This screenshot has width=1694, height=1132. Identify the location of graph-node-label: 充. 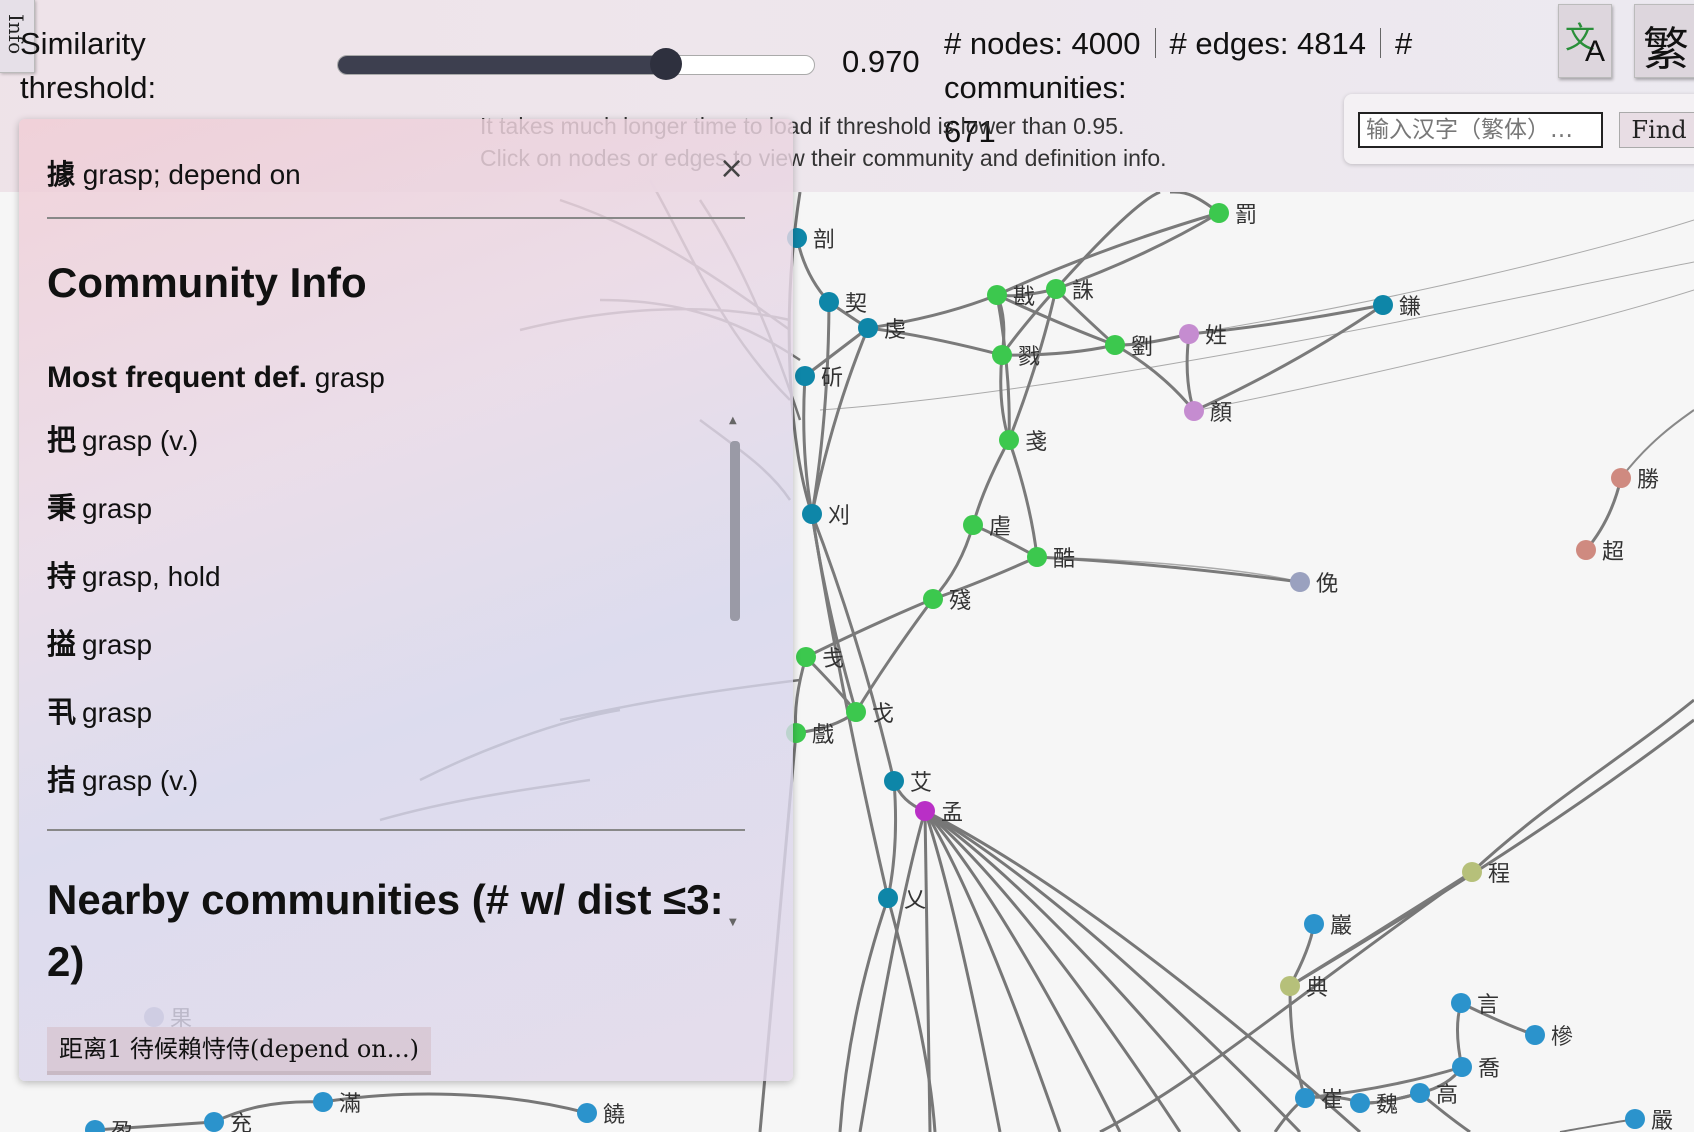
(241, 1122).